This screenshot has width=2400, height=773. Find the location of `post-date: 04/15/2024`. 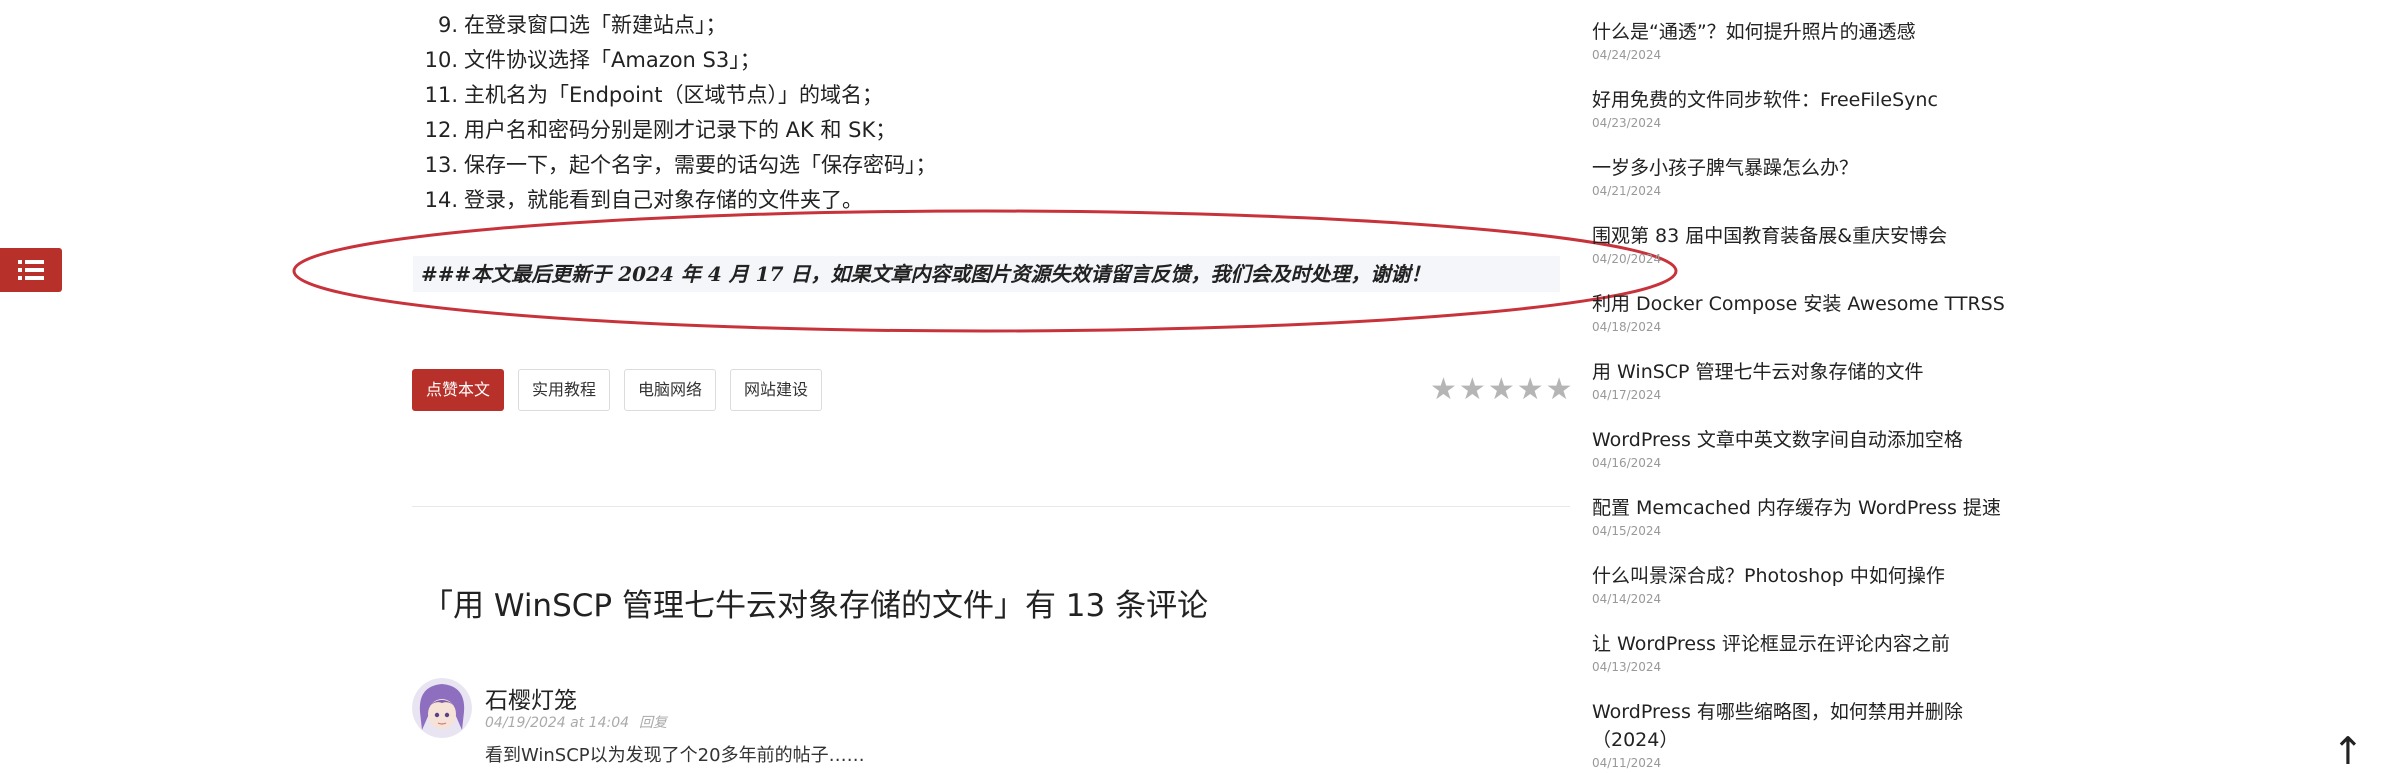

post-date: 04/15/2024 is located at coordinates (1627, 531).